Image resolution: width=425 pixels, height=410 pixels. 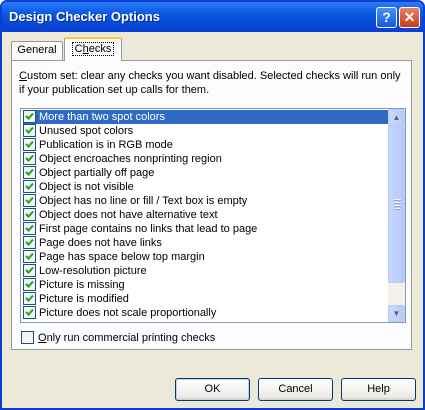 I want to click on check-item: Picture does not scale proportionally, so click(x=205, y=313).